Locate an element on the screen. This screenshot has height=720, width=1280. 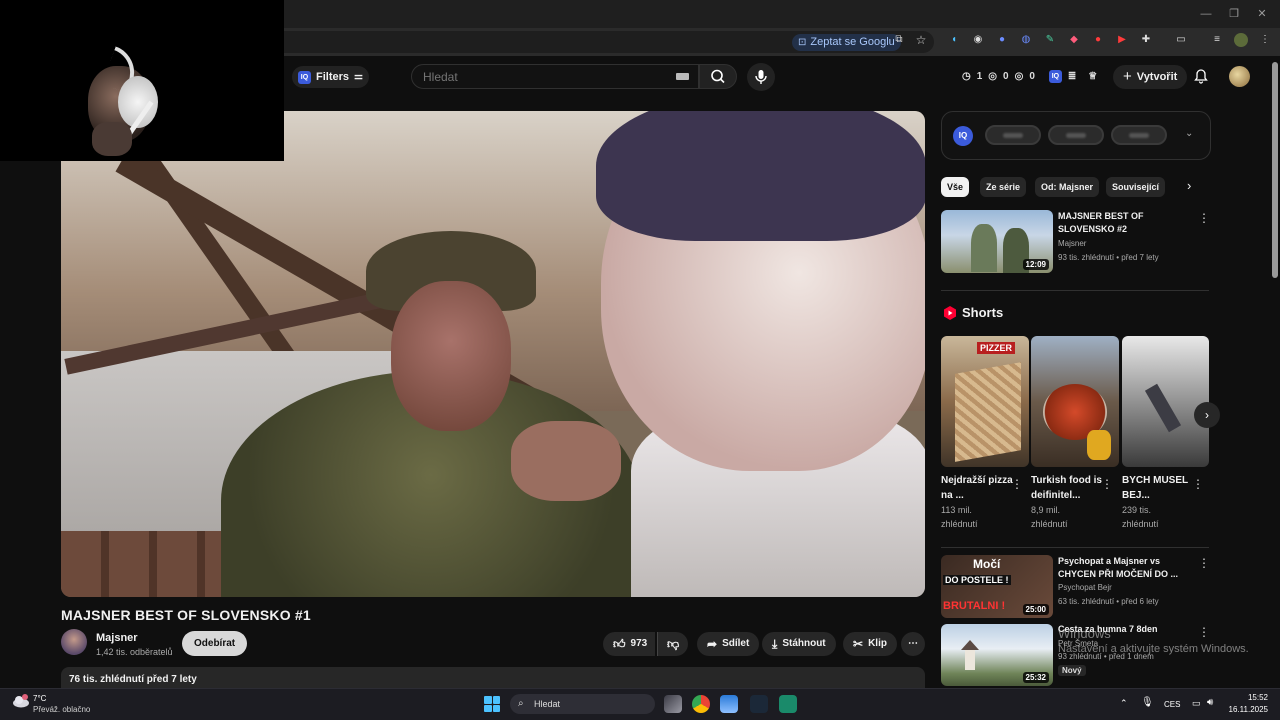
filters-button: IQ Filters ⚌ is located at coordinates (330, 77).